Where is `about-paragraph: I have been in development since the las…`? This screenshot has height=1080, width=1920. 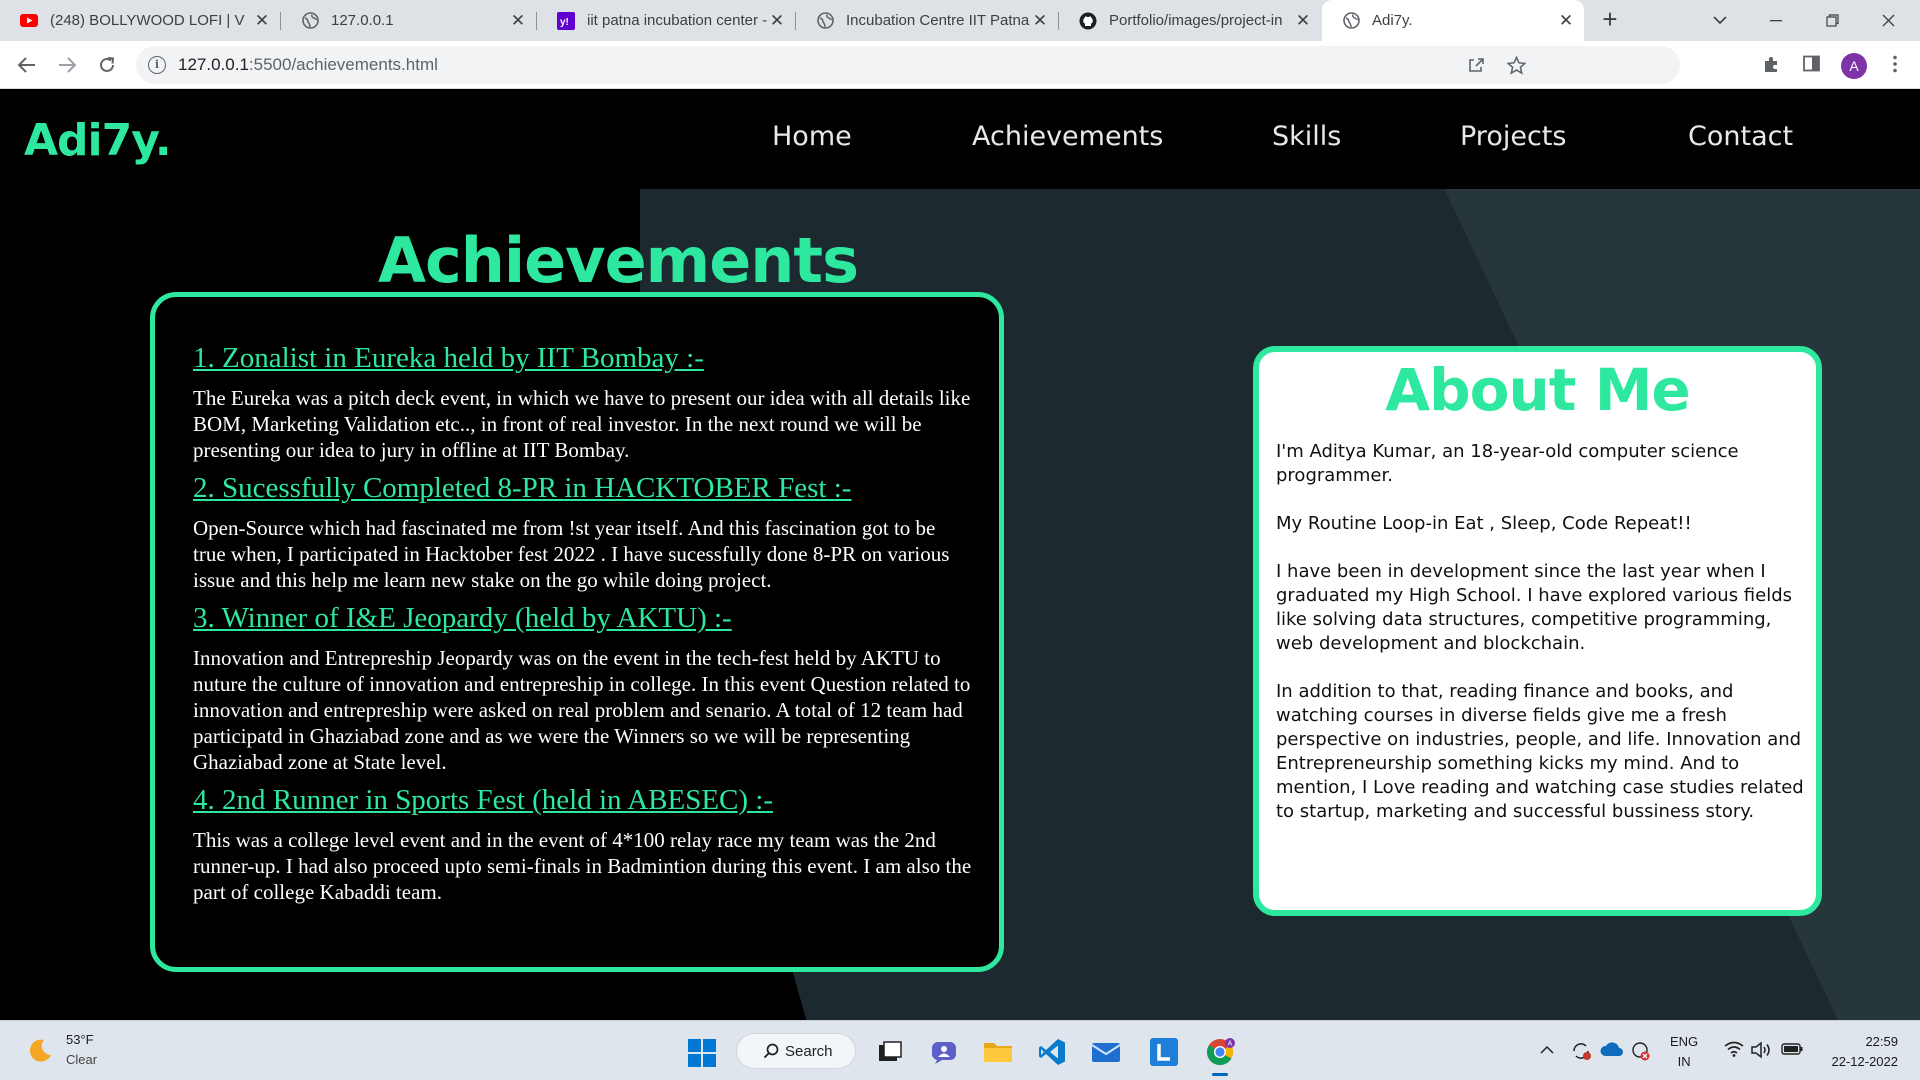
about-paragraph: I have been in development since the las… is located at coordinates (1534, 607).